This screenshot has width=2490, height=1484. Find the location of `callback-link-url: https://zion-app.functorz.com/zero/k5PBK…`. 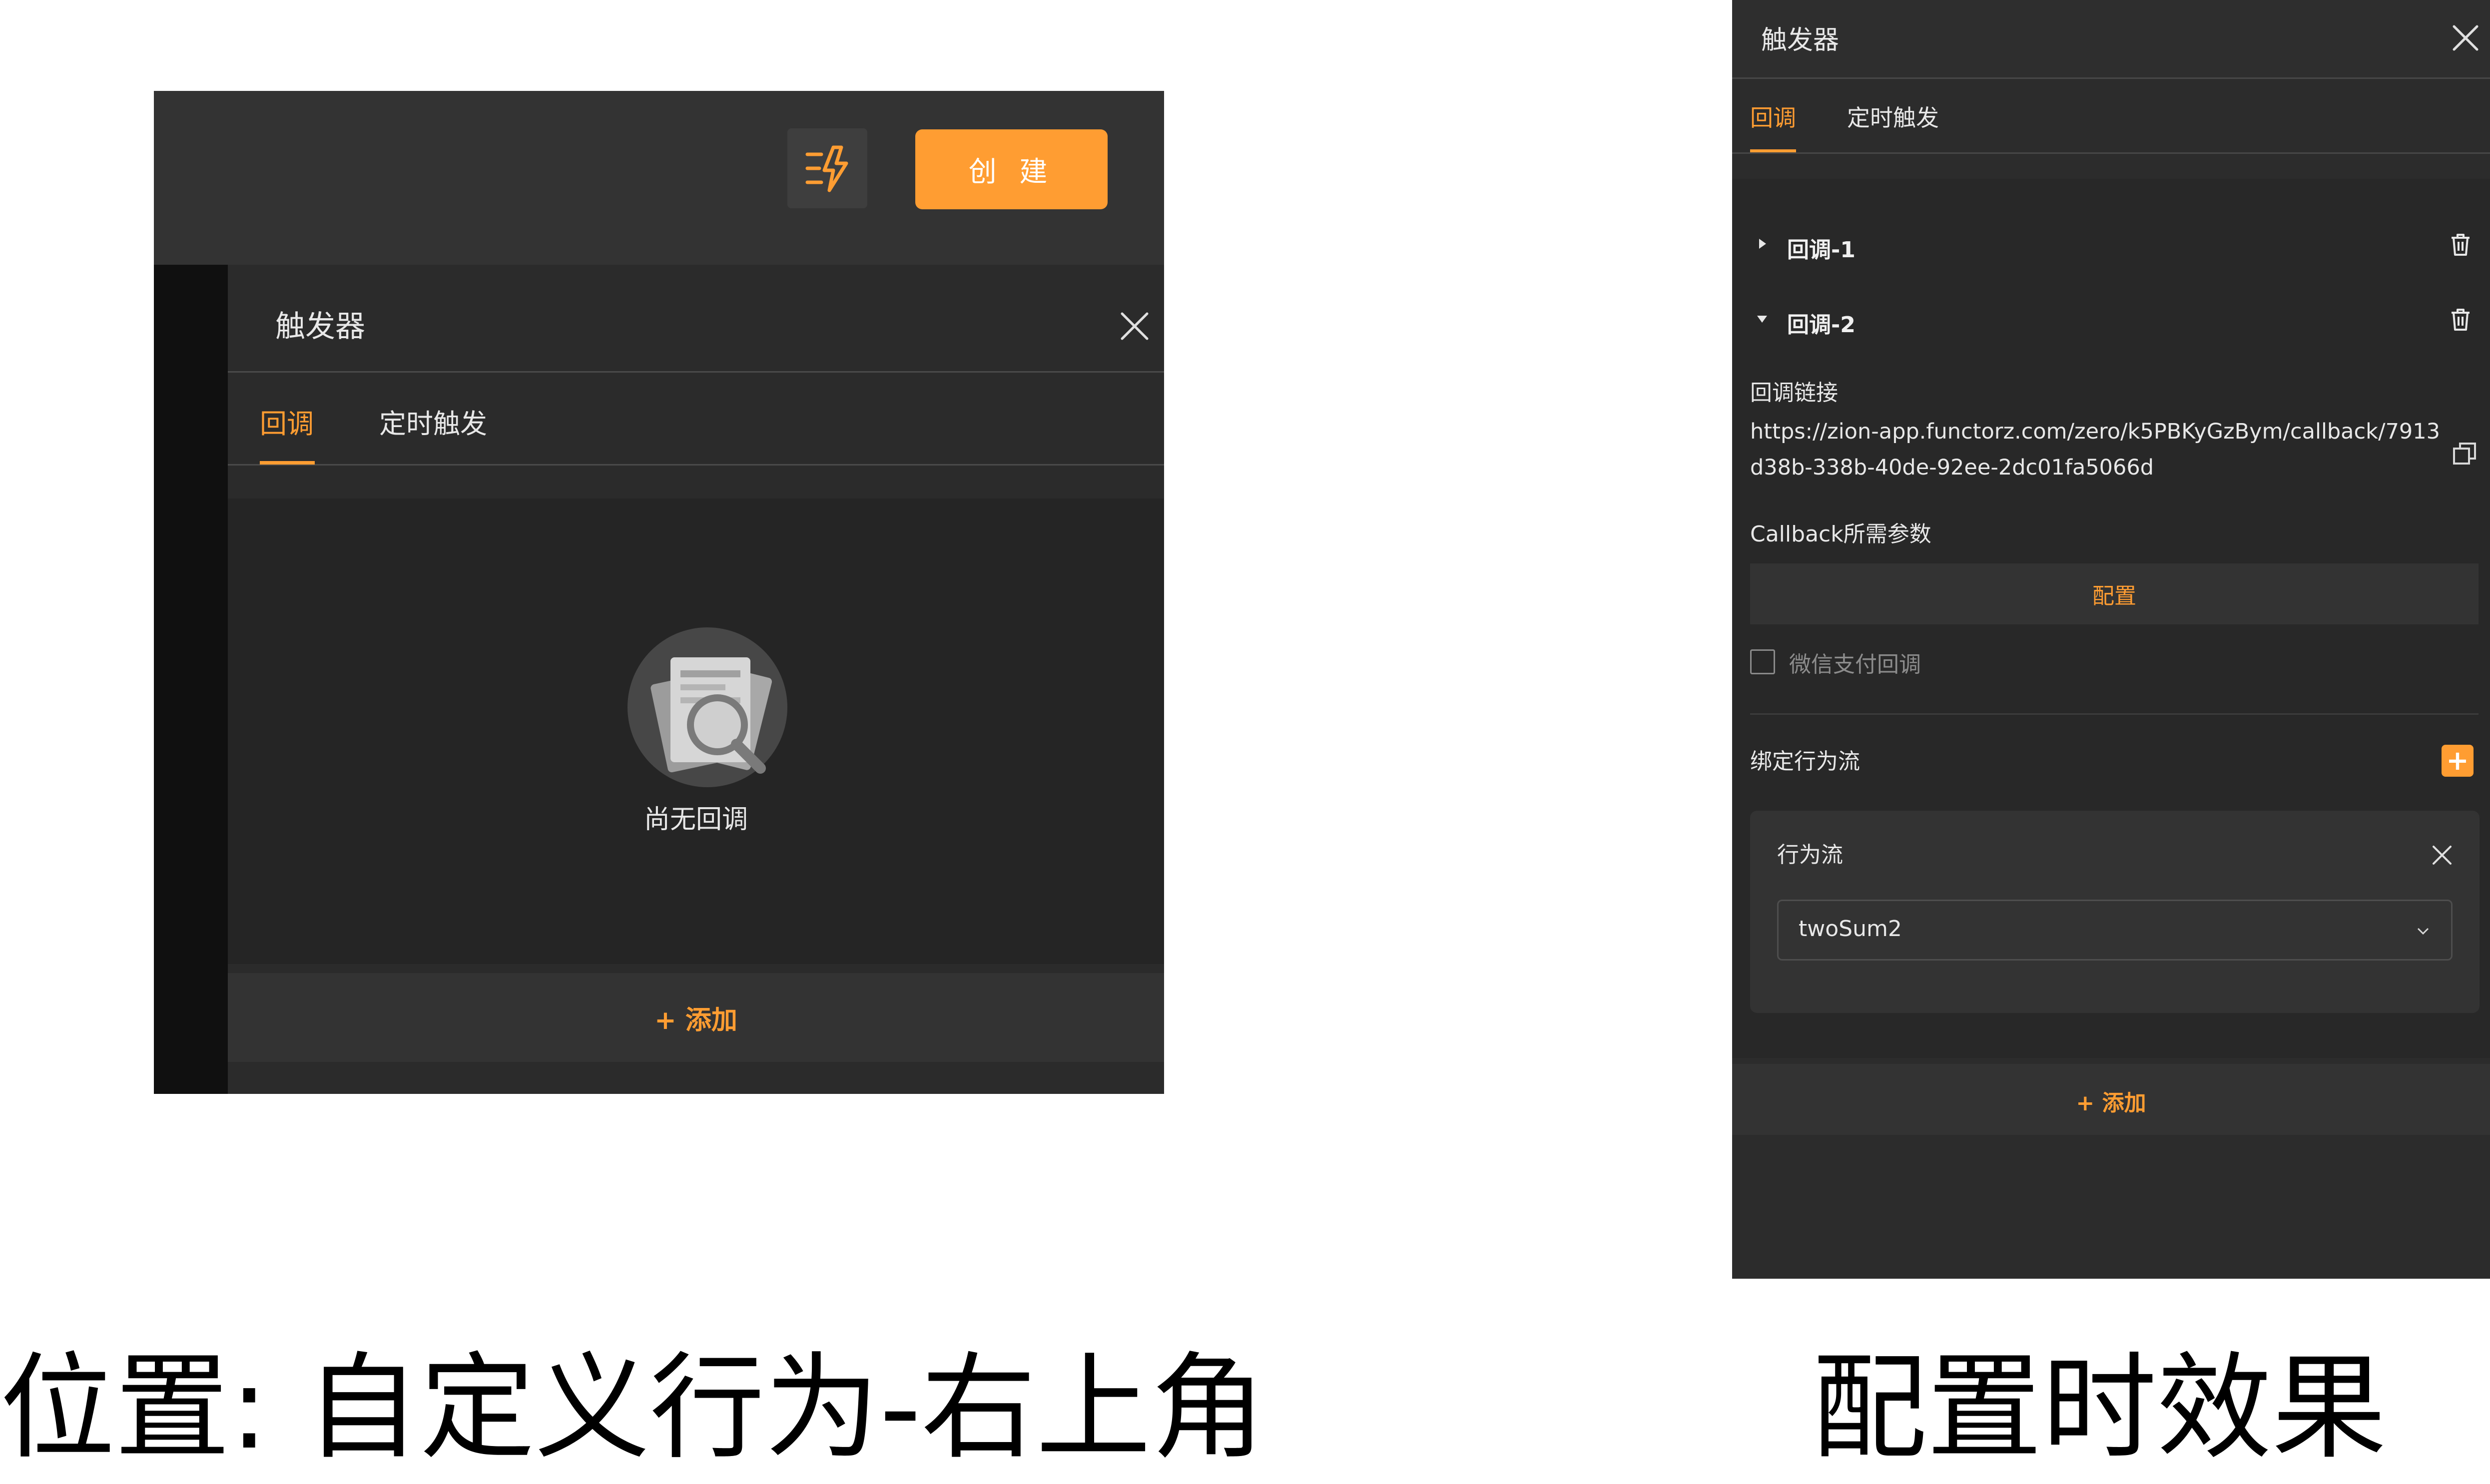

callback-link-url: https://zion-app.functorz.com/zero/k5PBK… is located at coordinates (2095, 450).